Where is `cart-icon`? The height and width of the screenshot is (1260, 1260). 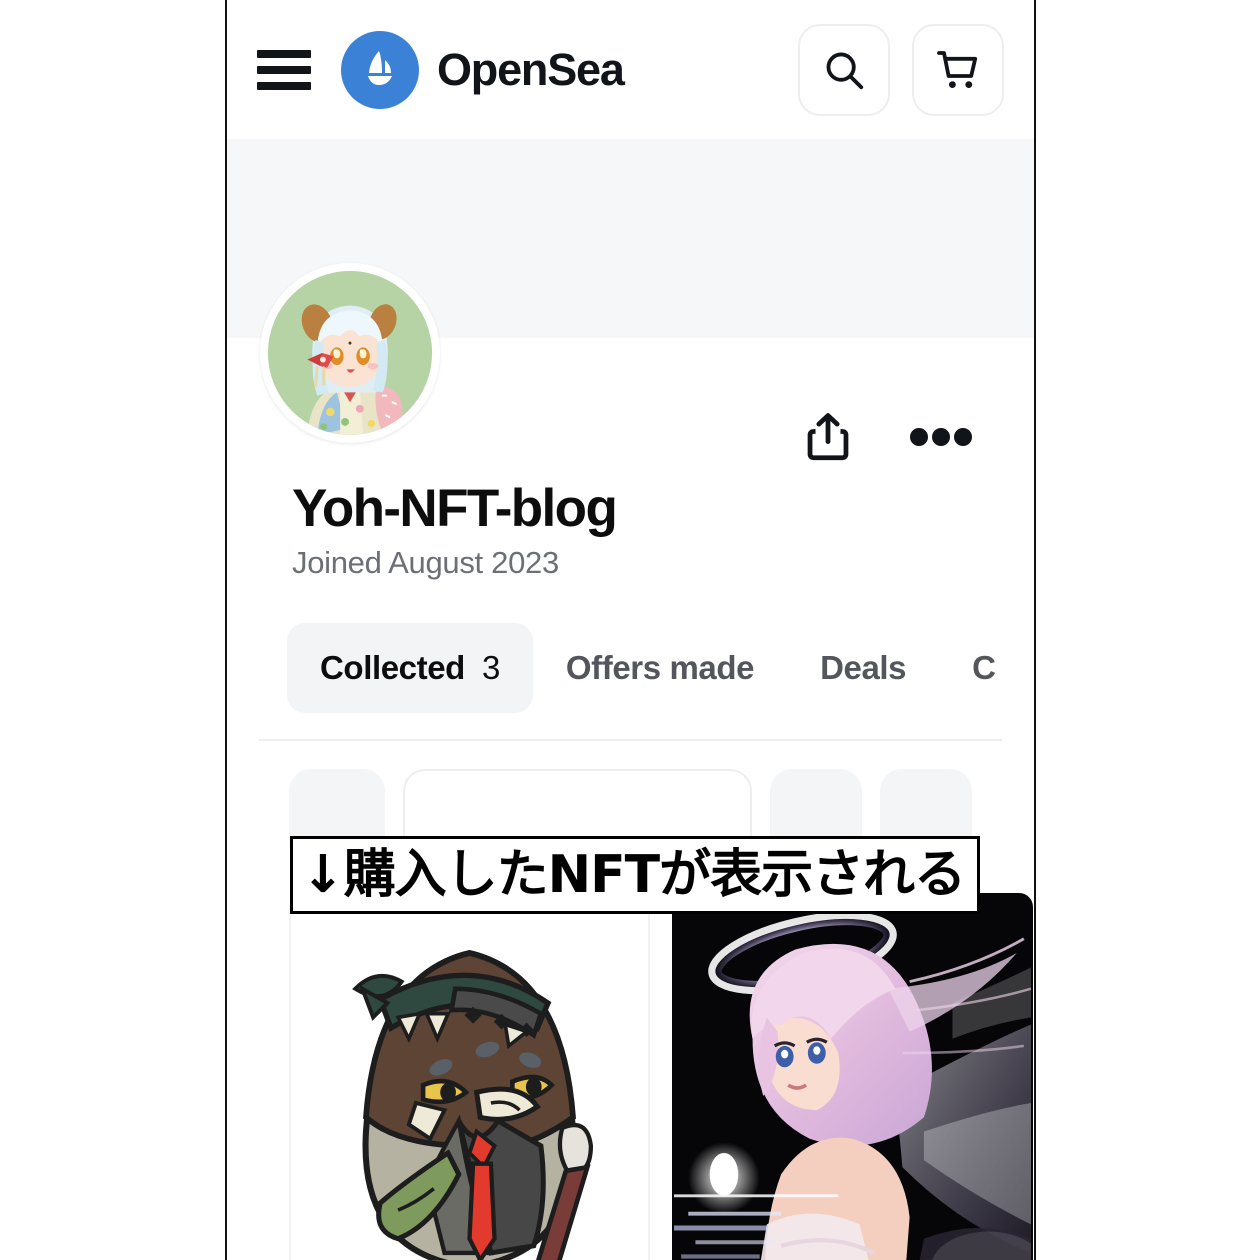
cart-icon is located at coordinates (957, 69).